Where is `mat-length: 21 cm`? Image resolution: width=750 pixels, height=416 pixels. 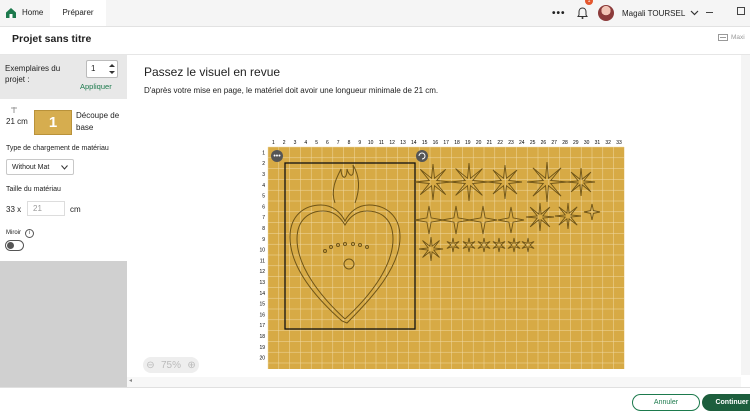
mat-length: 21 cm is located at coordinates (17, 121).